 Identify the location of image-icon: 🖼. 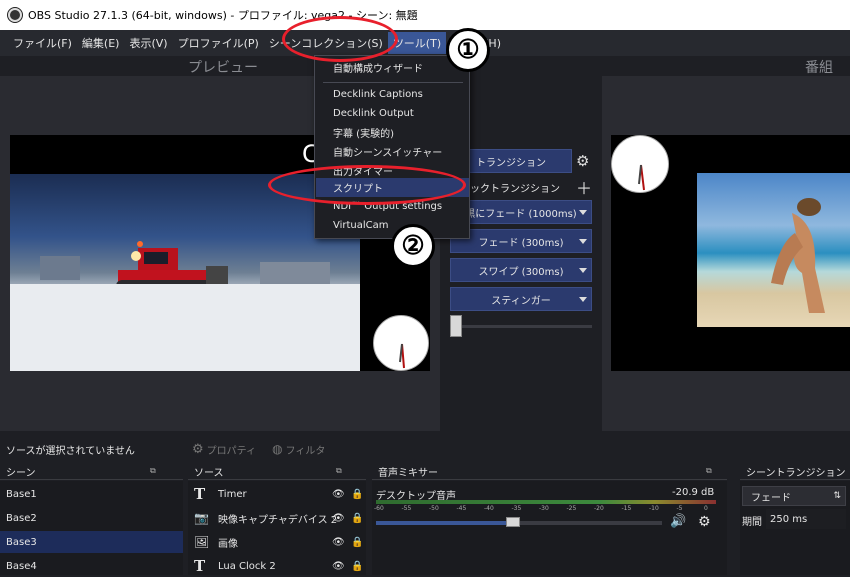
(202, 542).